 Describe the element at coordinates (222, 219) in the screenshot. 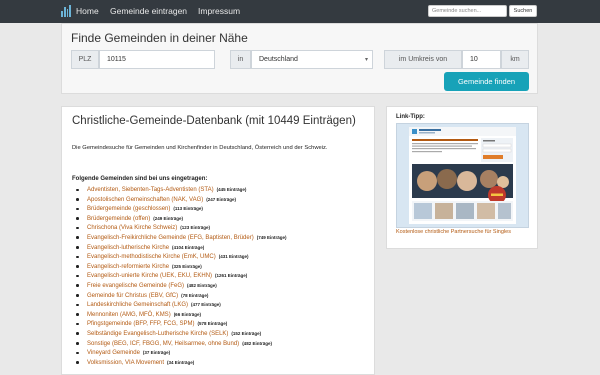

I see `list-item: Brüdergemeinde (offen) (249 Einträge)` at that location.